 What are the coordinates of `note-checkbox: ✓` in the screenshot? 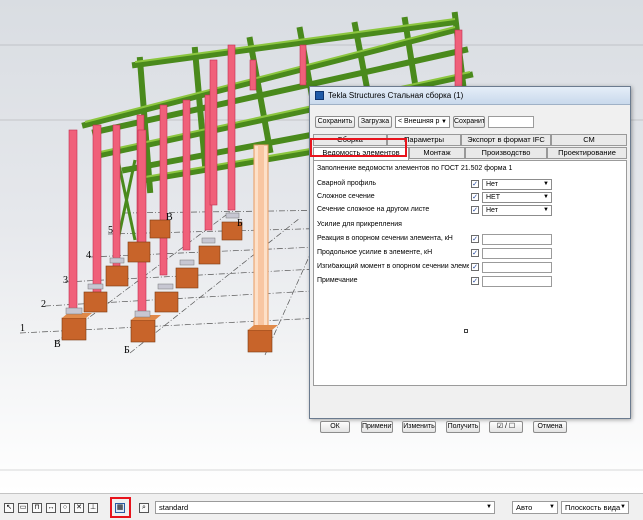 It's located at (475, 281).